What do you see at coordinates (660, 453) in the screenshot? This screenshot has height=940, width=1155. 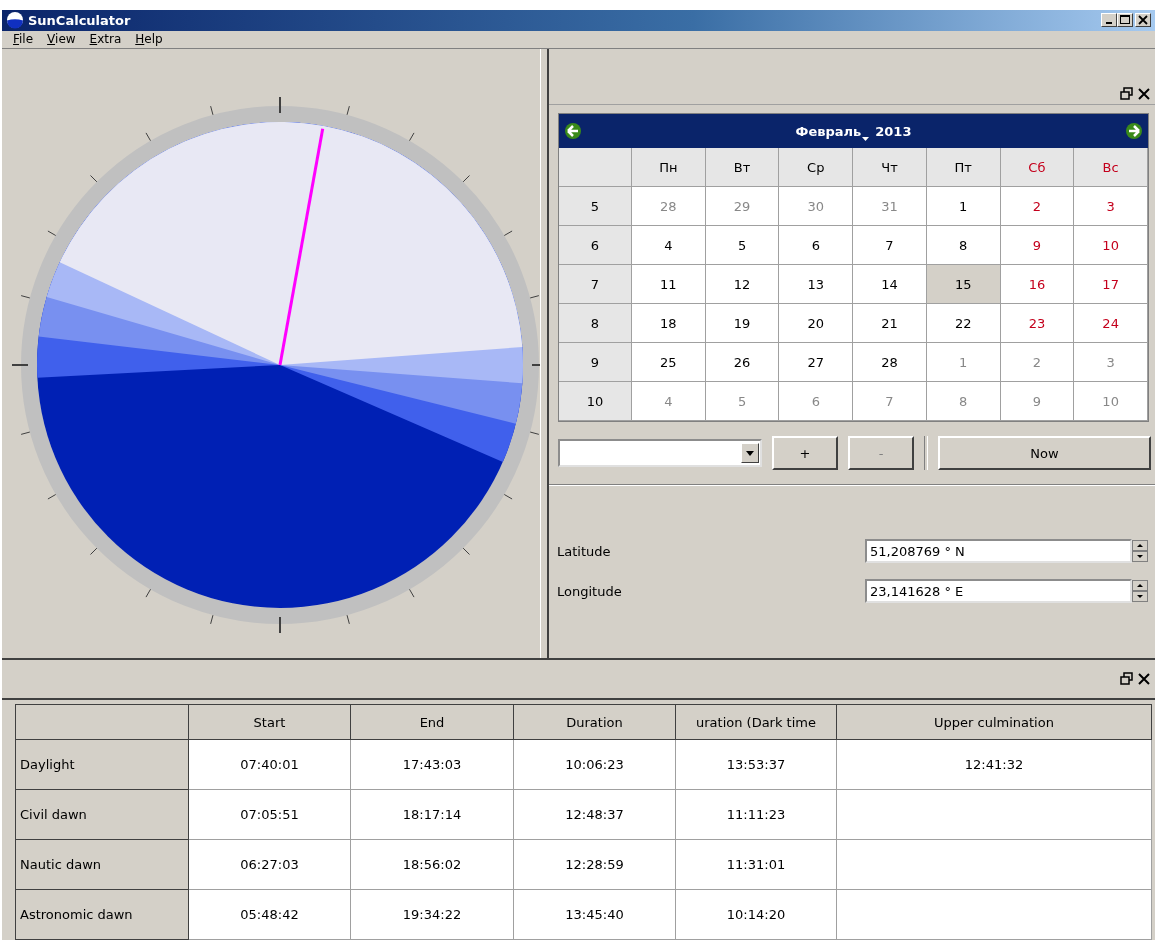 I see `combo-box` at bounding box center [660, 453].